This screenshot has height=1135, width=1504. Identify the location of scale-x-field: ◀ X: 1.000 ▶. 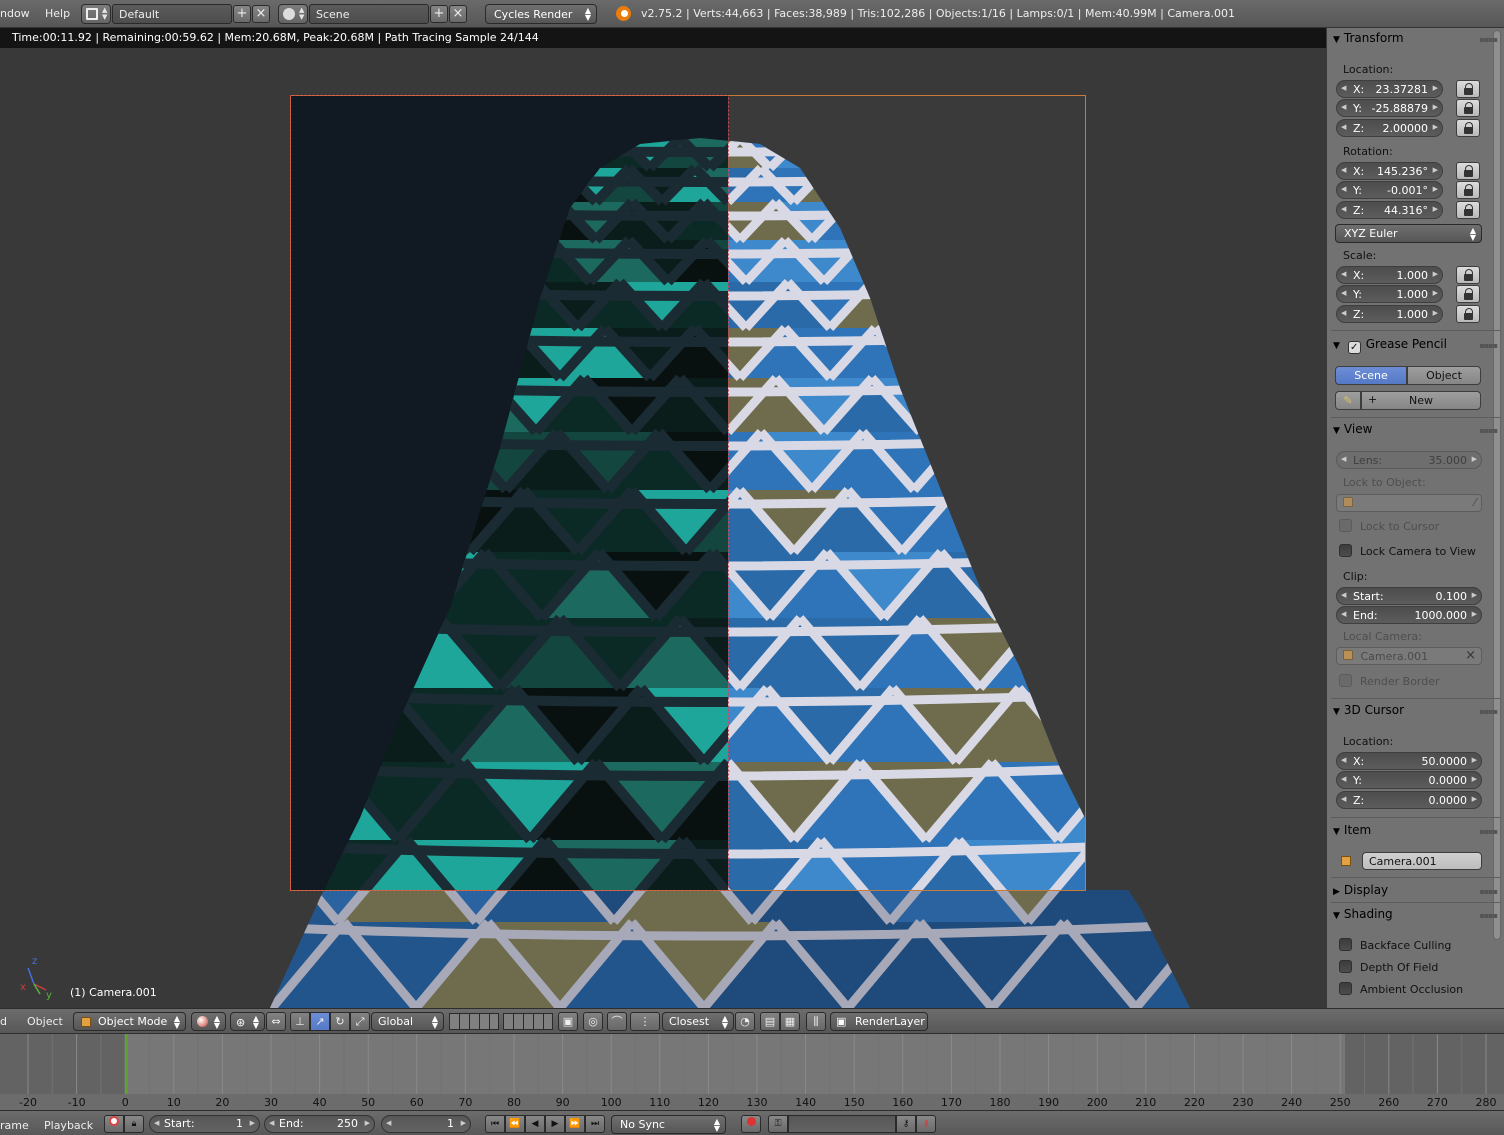
(1389, 275).